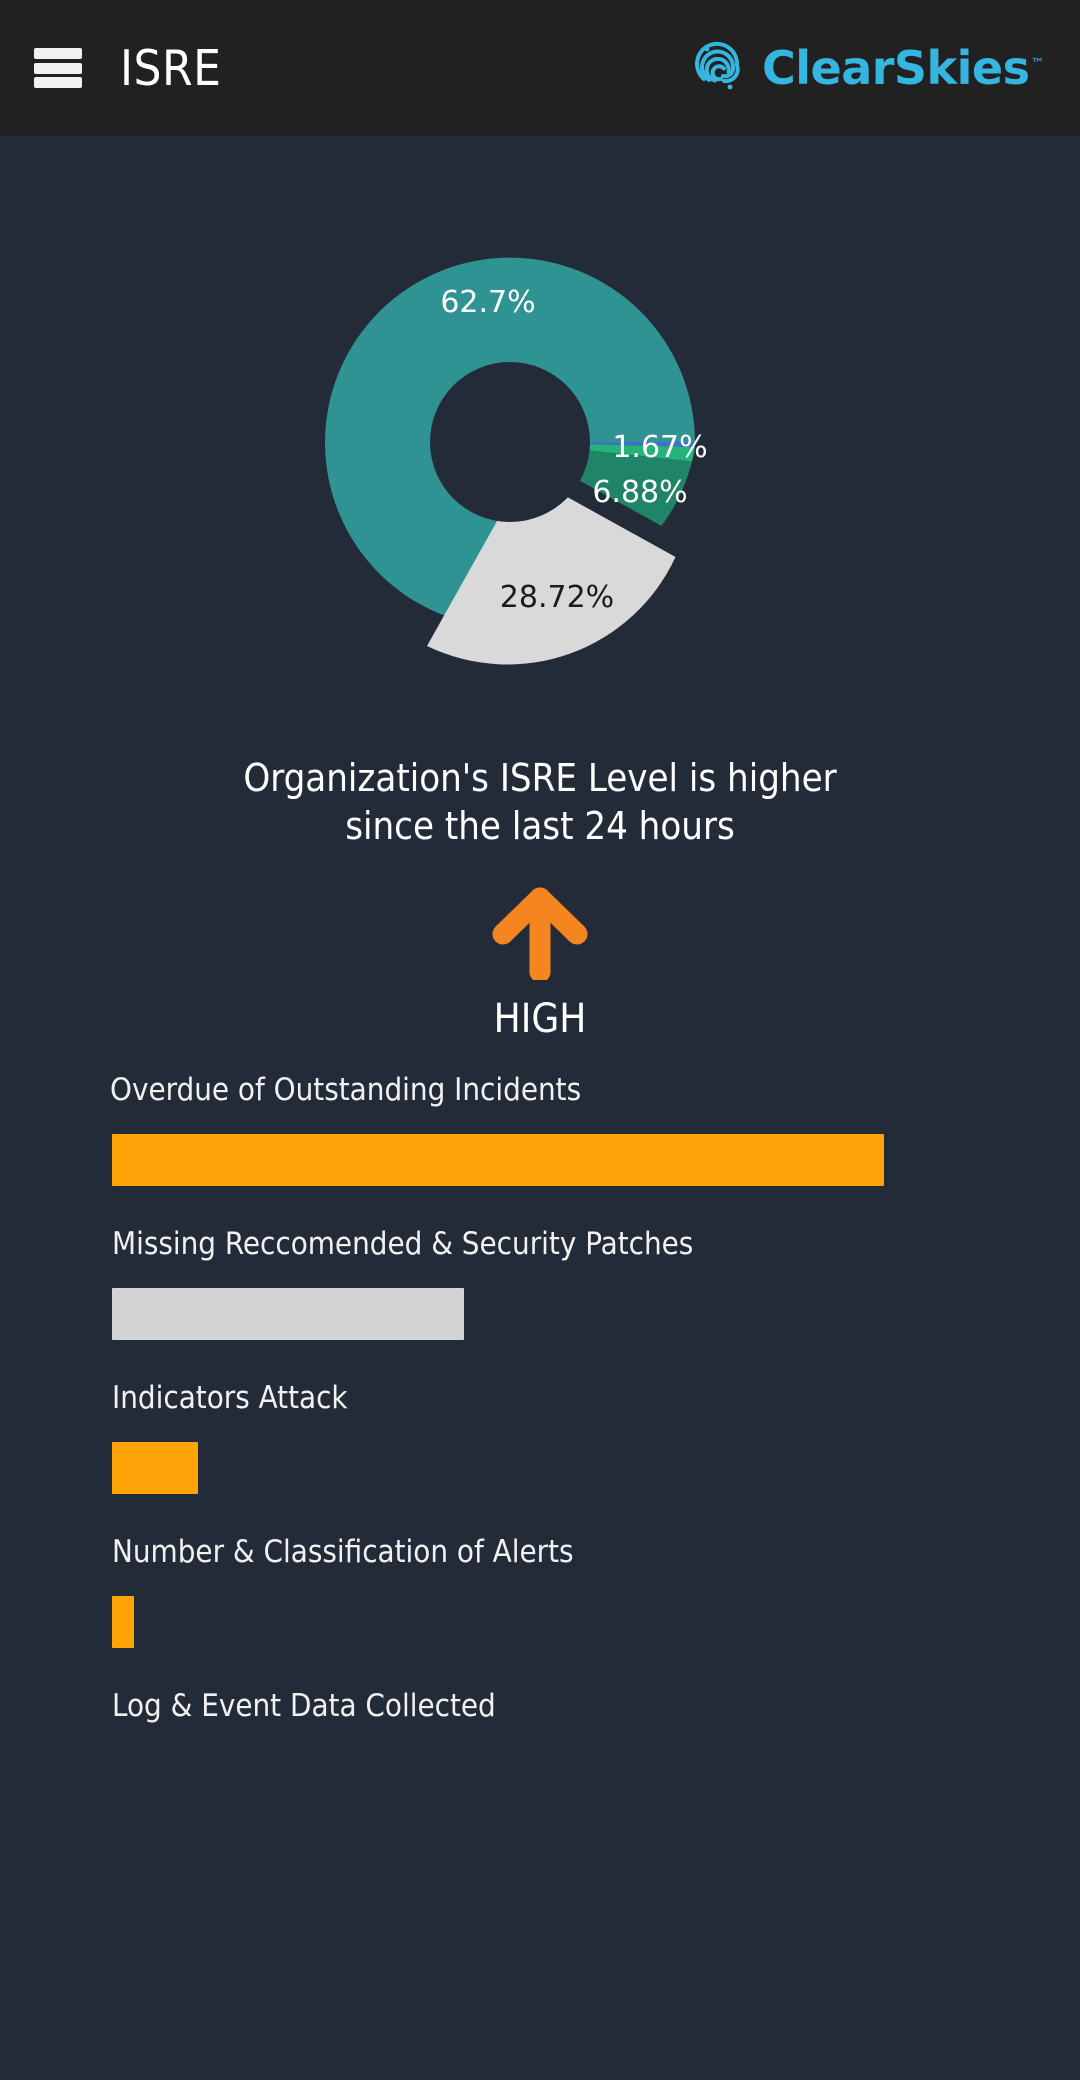 This screenshot has height=2080, width=1080. I want to click on pie-label-2: 1.67%, so click(659, 447).